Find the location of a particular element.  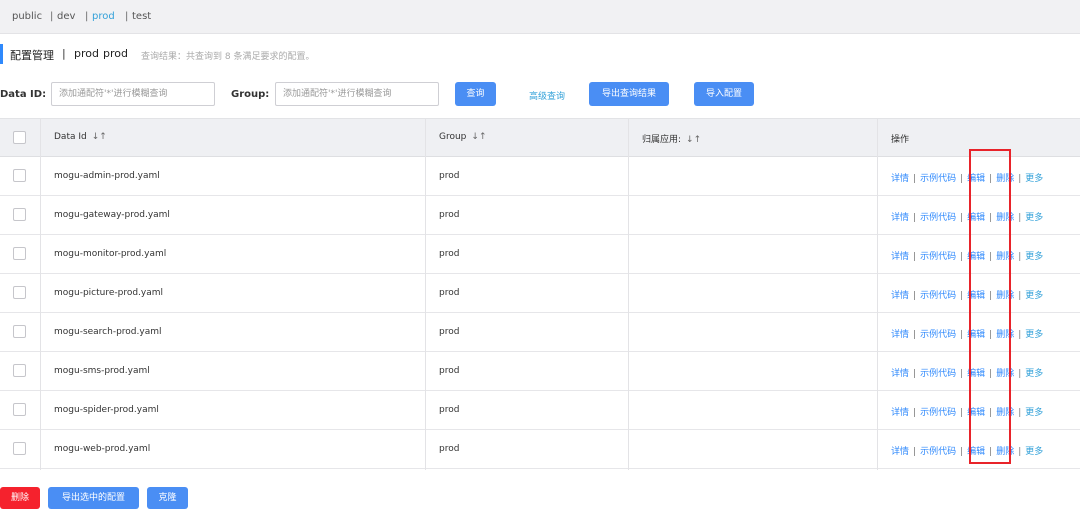

import-config-button: 导入配置 is located at coordinates (724, 94).